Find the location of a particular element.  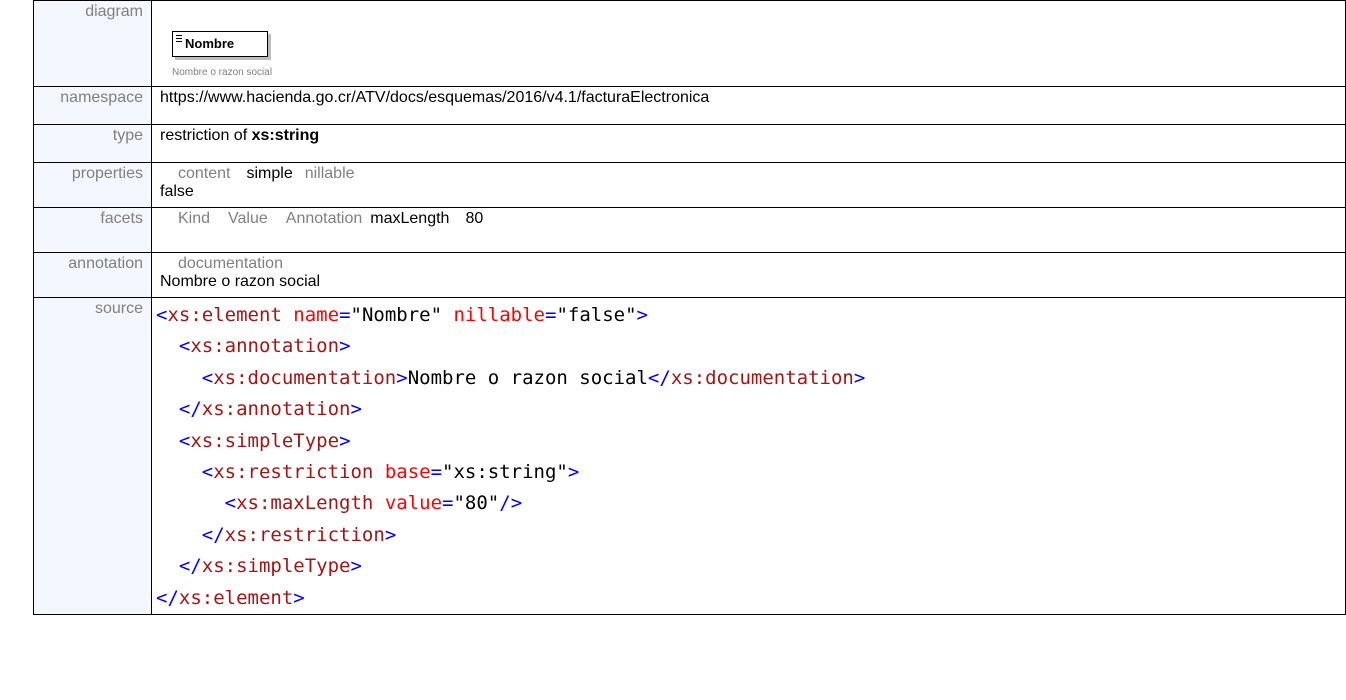

type-prefix: restriction of is located at coordinates (206, 135).